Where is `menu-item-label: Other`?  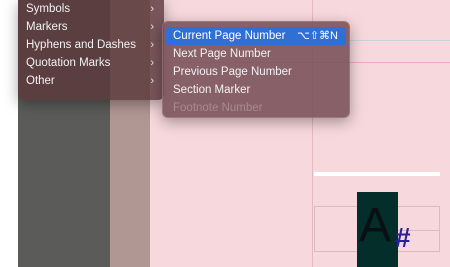
menu-item-label: Other is located at coordinates (40, 81).